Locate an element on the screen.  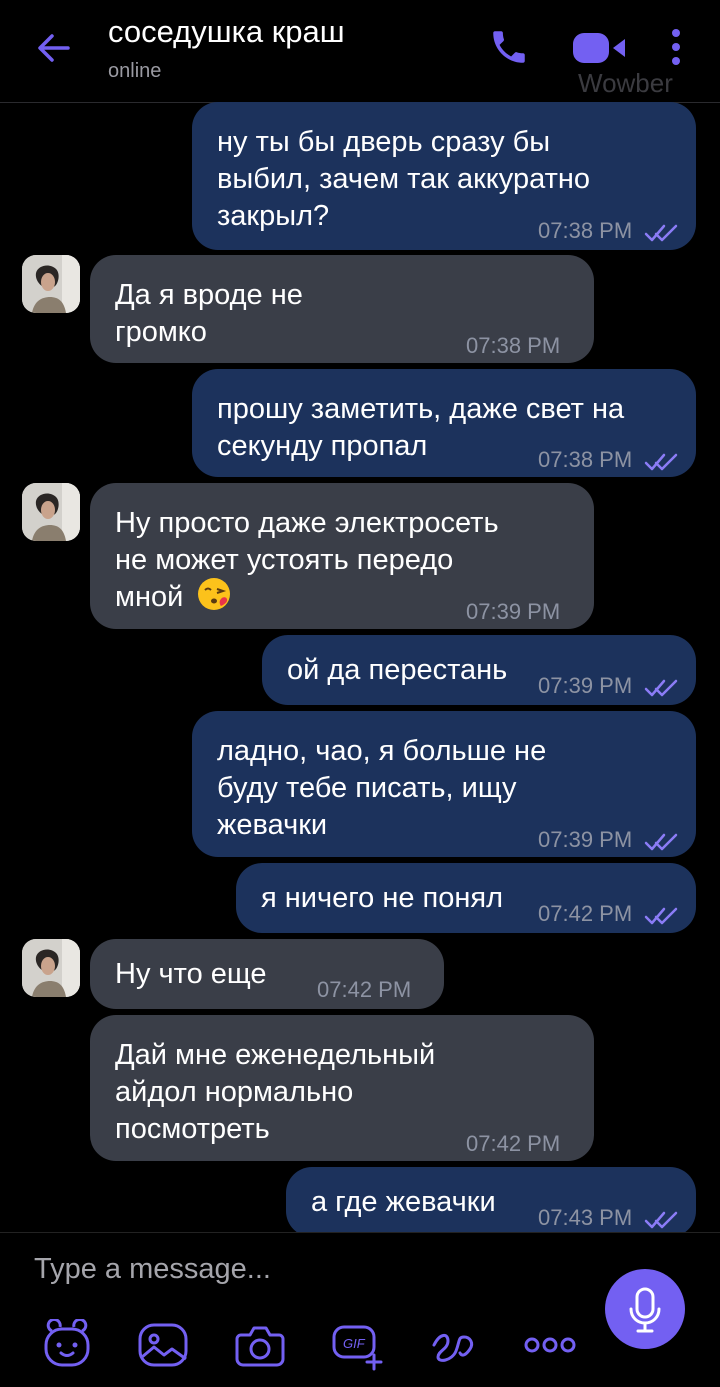
camera-icon is located at coordinates (260, 1345).